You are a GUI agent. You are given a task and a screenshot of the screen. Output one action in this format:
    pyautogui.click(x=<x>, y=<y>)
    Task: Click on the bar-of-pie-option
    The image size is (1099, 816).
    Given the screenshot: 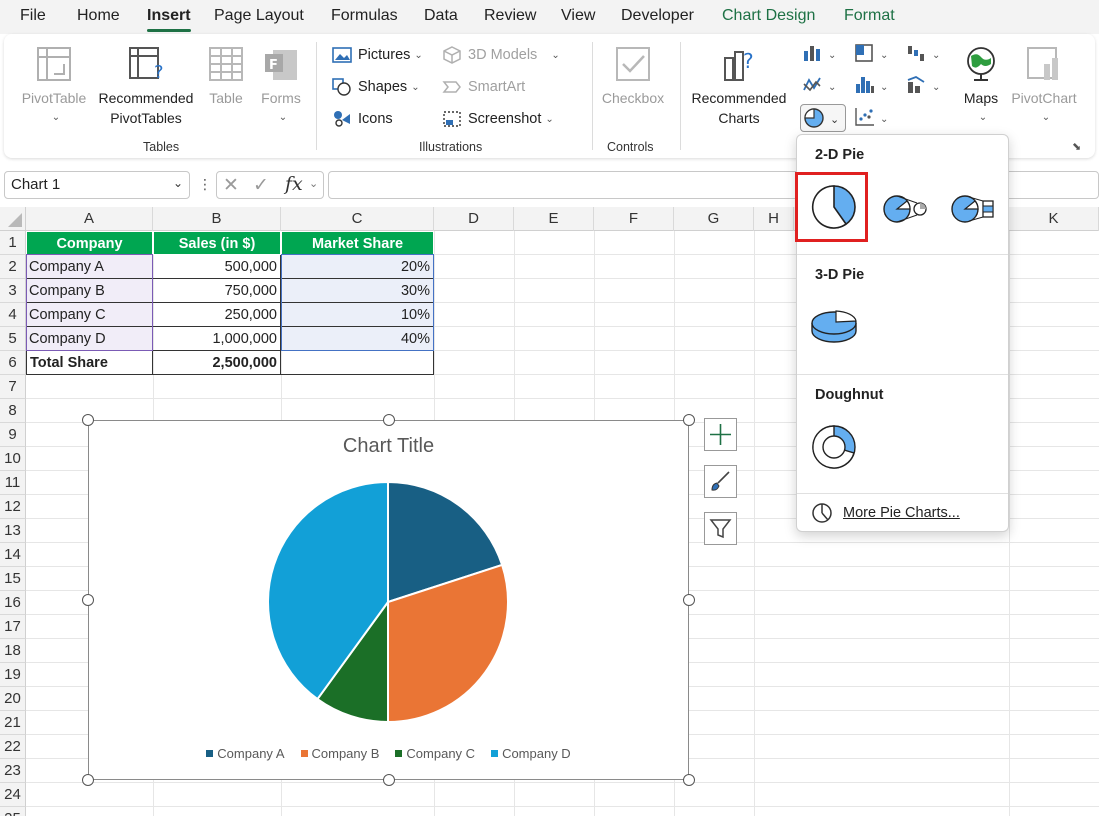 What is the action you would take?
    pyautogui.click(x=974, y=207)
    